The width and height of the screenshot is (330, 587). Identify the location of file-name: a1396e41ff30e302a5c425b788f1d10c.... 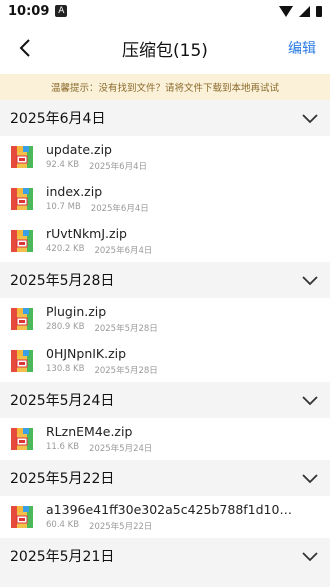
(171, 509).